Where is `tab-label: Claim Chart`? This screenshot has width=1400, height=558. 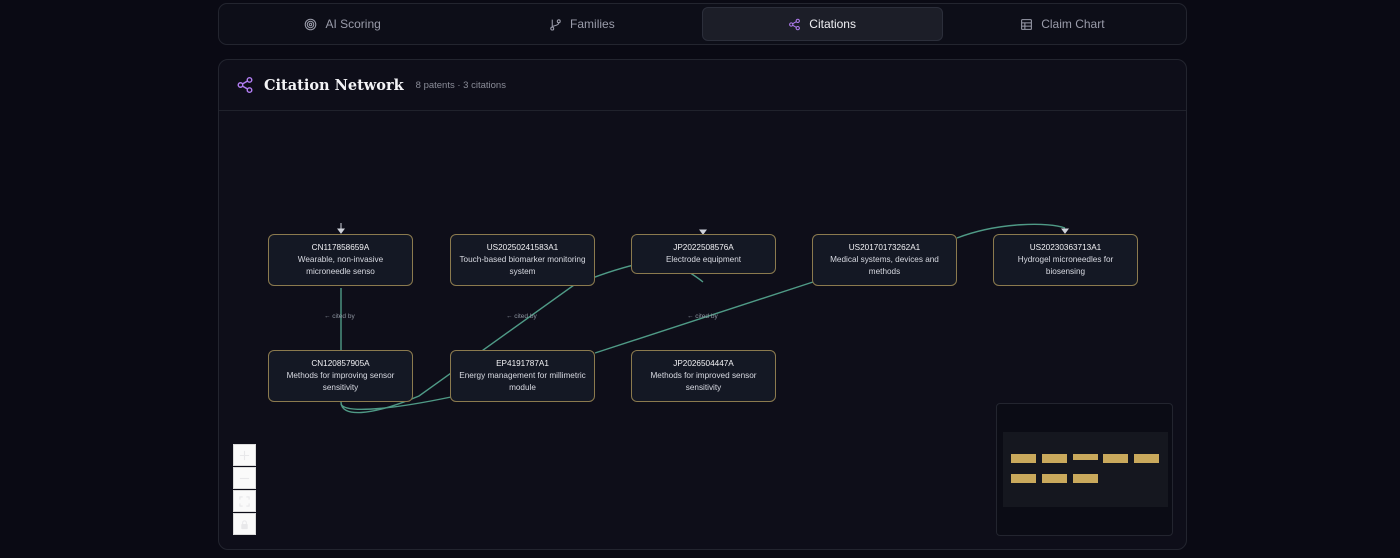 tab-label: Claim Chart is located at coordinates (1073, 24).